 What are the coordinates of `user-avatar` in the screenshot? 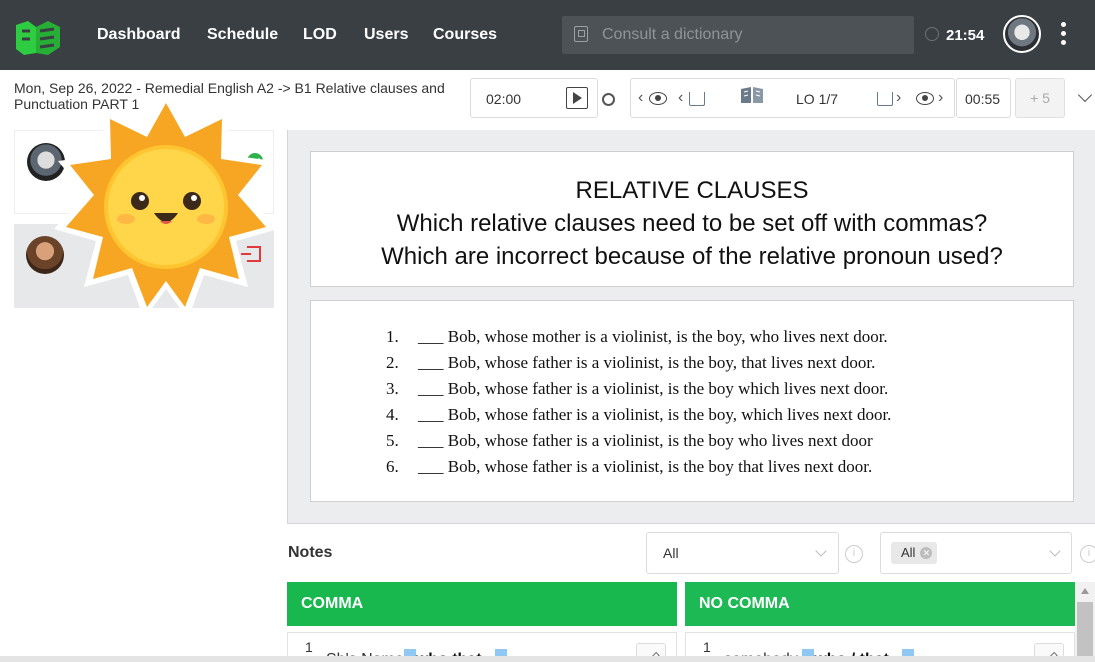 It's located at (1022, 34).